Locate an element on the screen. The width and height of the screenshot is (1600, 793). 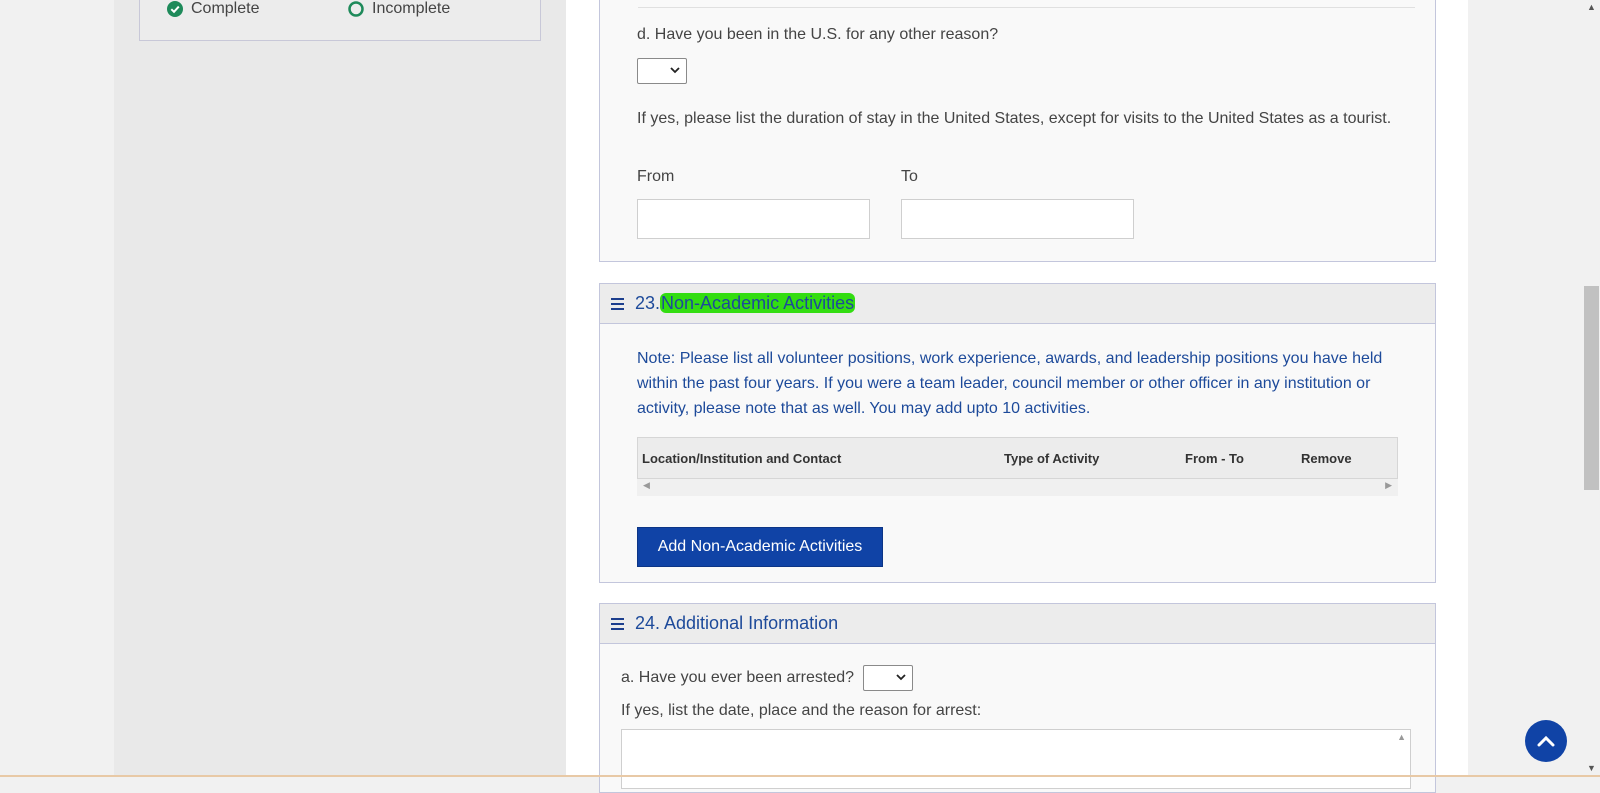
scroll-left-icon: ◀ is located at coordinates (646, 485).